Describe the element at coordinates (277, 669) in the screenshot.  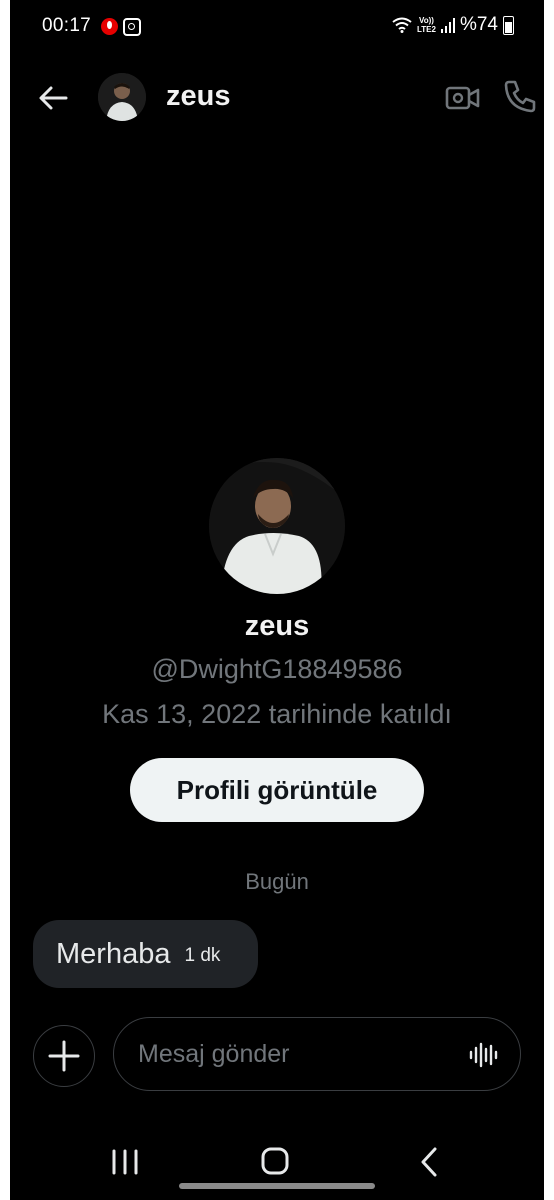
I see `profile-handle: @DwightG18849586` at that location.